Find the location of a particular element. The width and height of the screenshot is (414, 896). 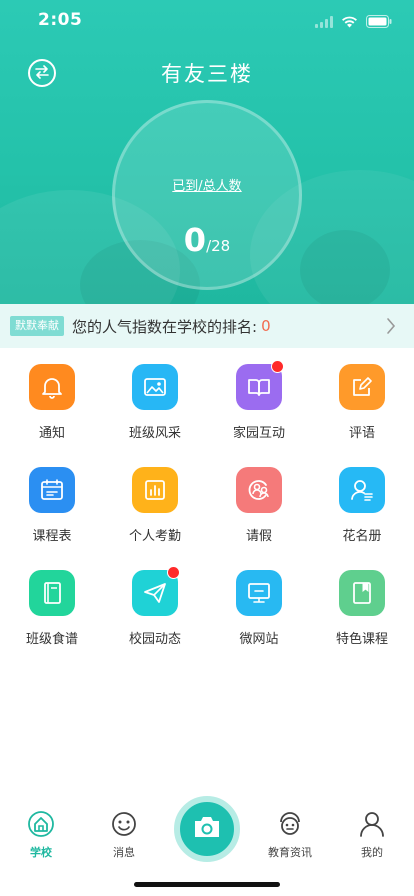

feature-label: 个人考勤 is located at coordinates (154, 536).